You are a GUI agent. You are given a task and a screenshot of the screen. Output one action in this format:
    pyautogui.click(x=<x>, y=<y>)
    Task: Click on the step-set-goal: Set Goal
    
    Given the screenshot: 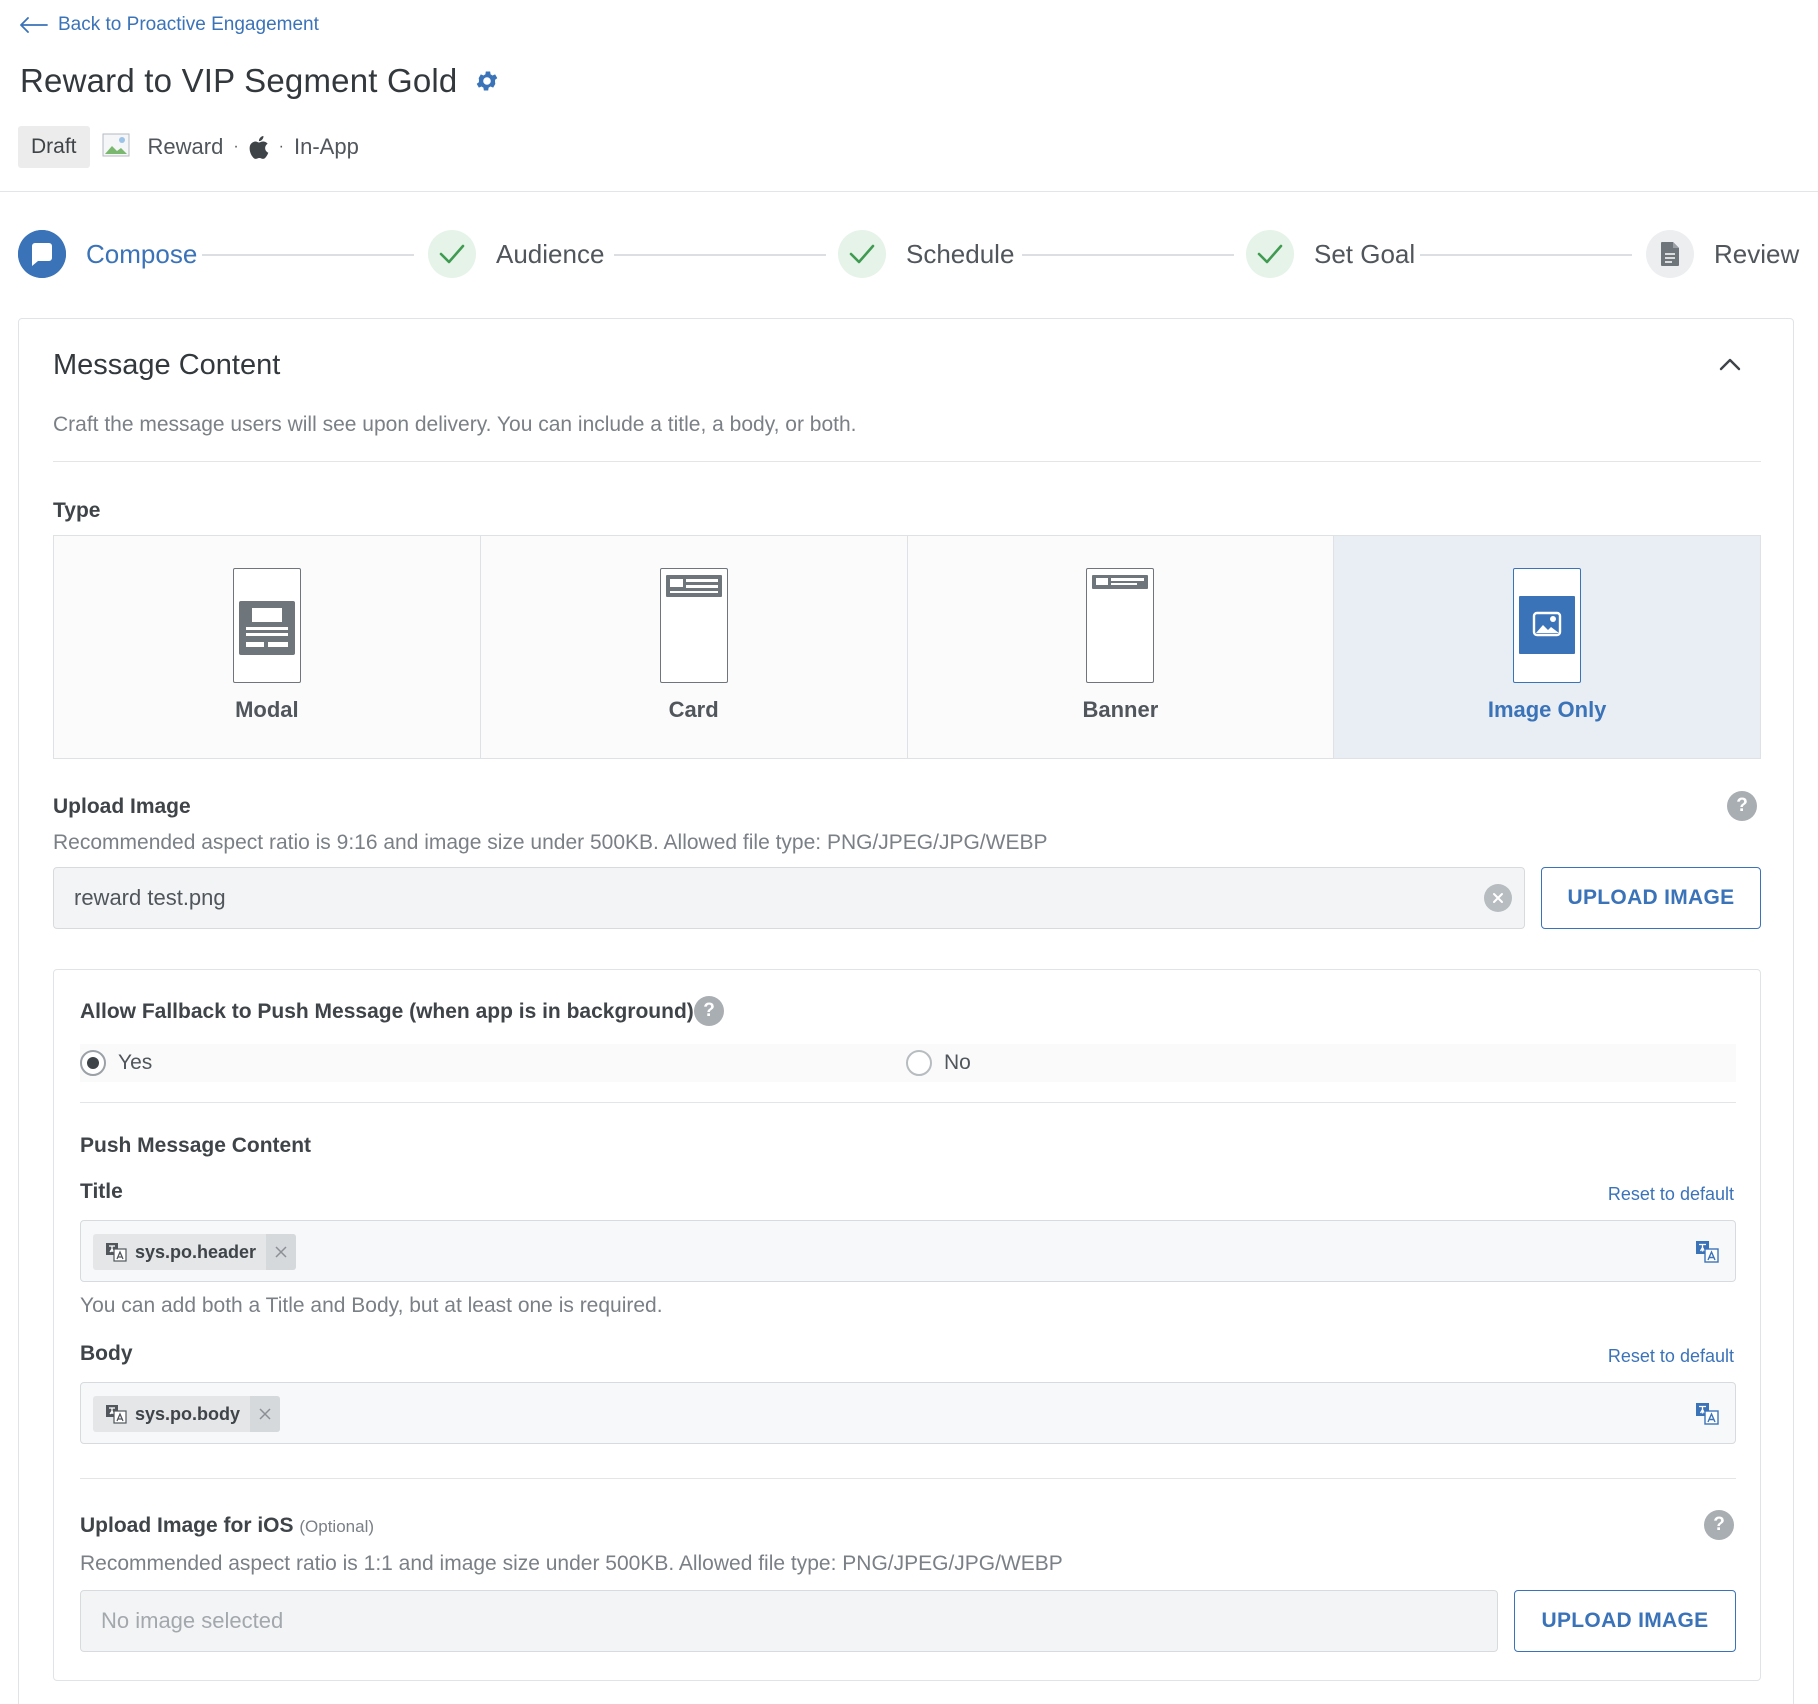 What is the action you would take?
    pyautogui.click(x=1330, y=254)
    